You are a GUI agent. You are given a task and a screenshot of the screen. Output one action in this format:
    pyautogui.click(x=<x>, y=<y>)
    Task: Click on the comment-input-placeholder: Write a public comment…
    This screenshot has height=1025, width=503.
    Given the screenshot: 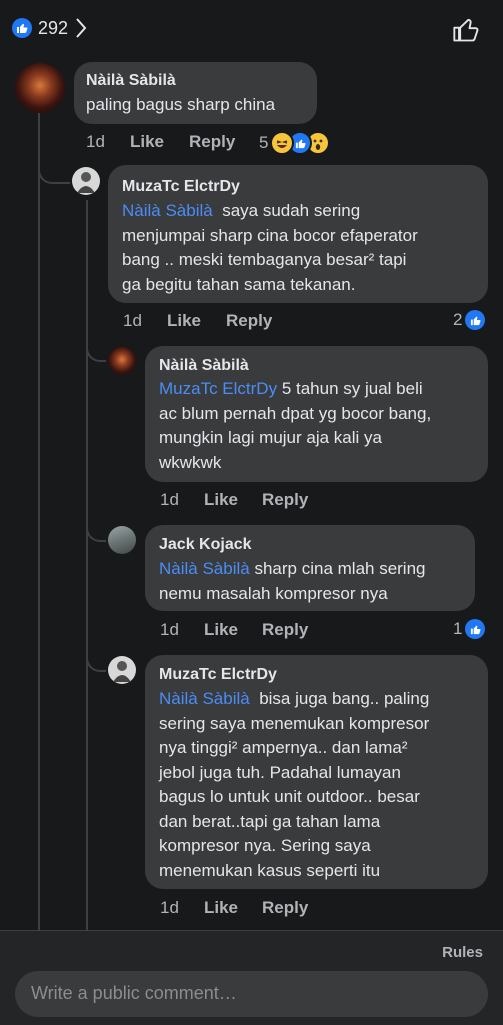 What is the action you would take?
    pyautogui.click(x=134, y=993)
    